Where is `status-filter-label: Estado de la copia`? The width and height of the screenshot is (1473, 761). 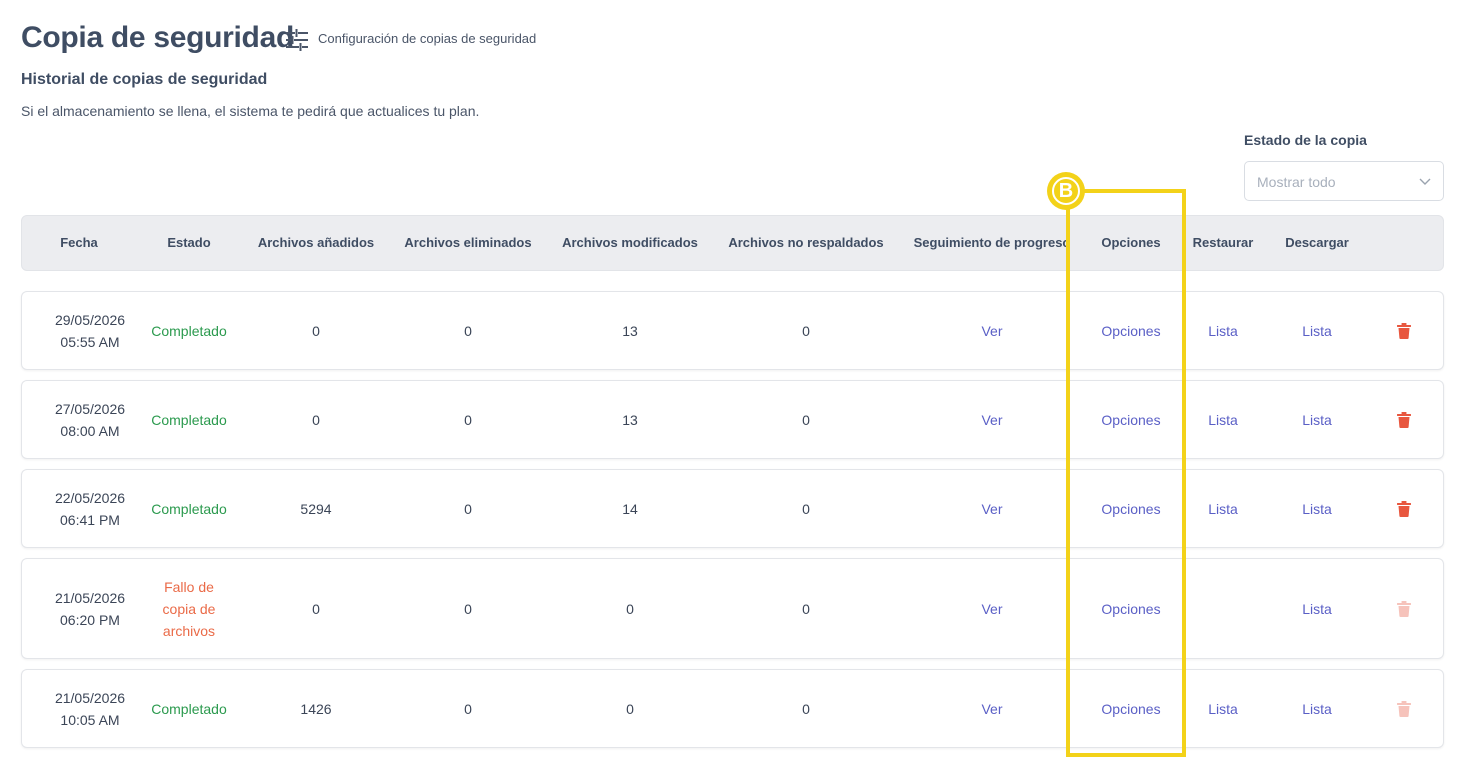
status-filter-label: Estado de la copia is located at coordinates (1305, 140).